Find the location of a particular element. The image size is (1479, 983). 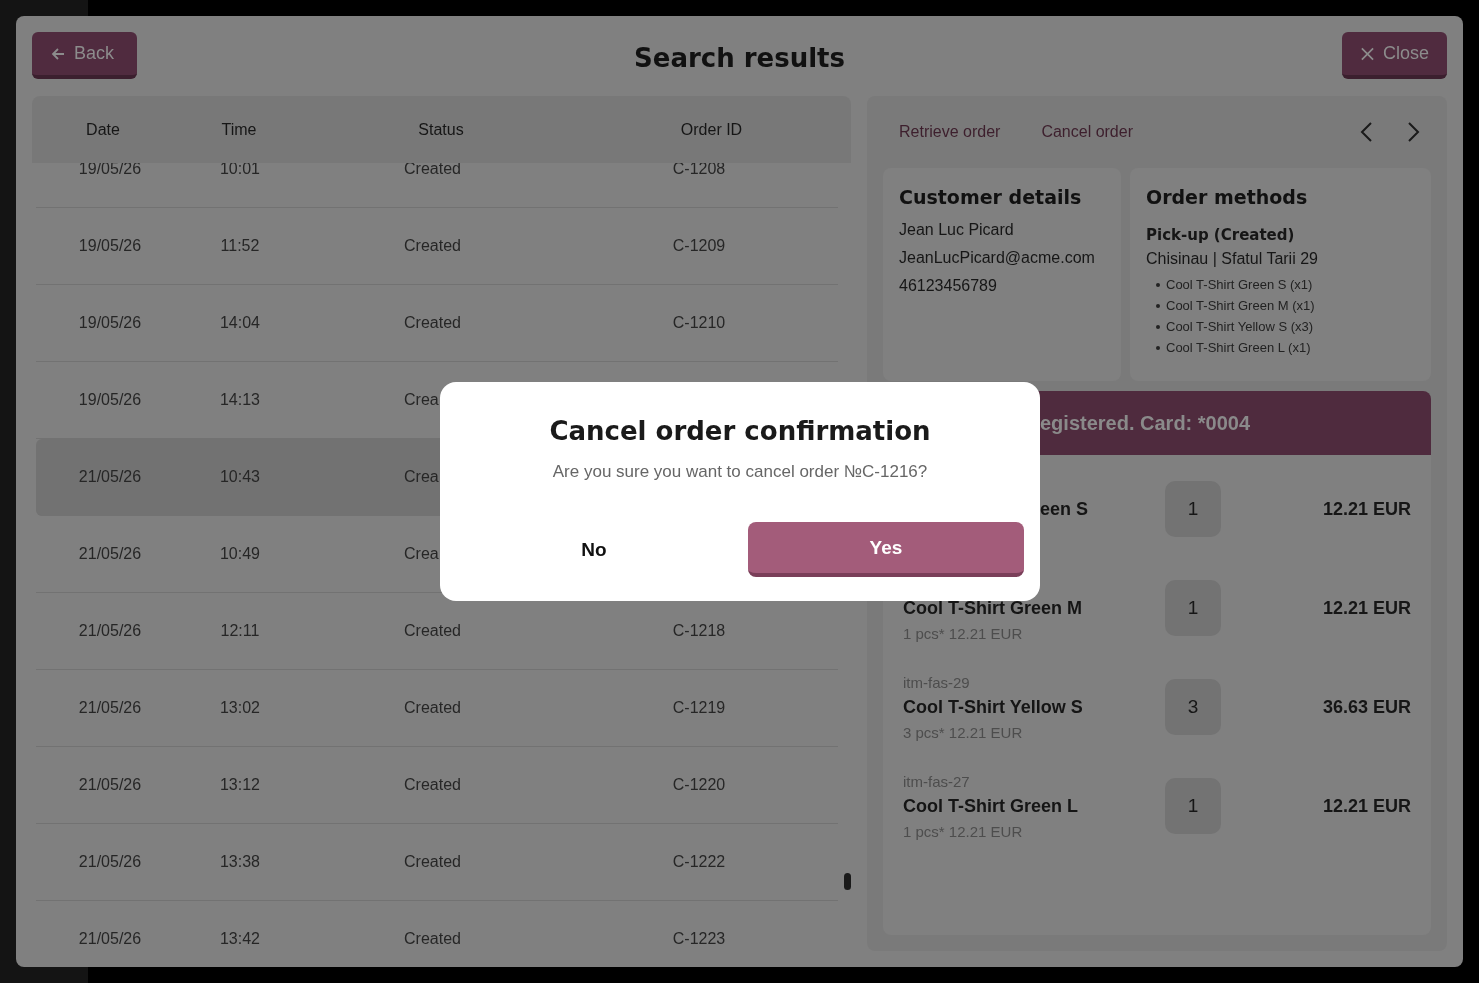

action-link: Cancel order is located at coordinates (1087, 132).